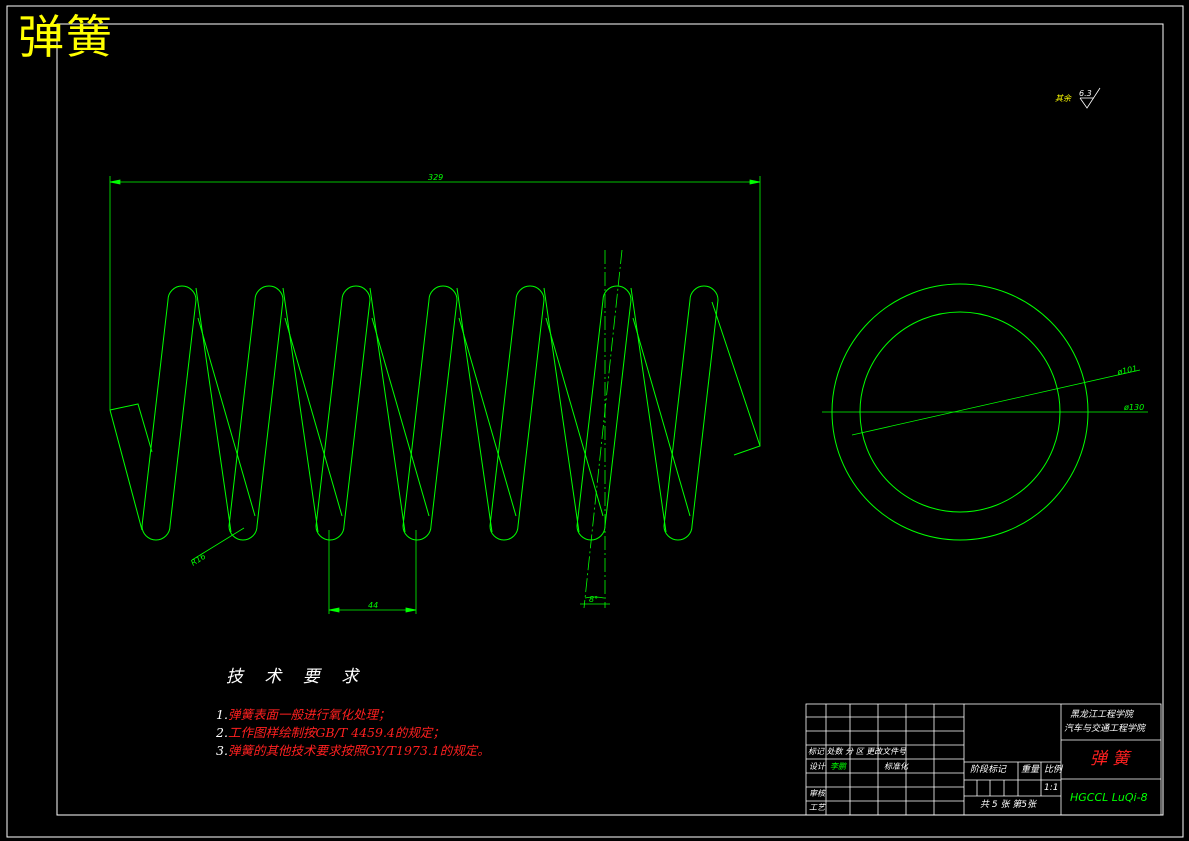 The height and width of the screenshot is (841, 1189). Describe the element at coordinates (1030, 770) in the screenshot. I see `weight-label: 重量` at that location.